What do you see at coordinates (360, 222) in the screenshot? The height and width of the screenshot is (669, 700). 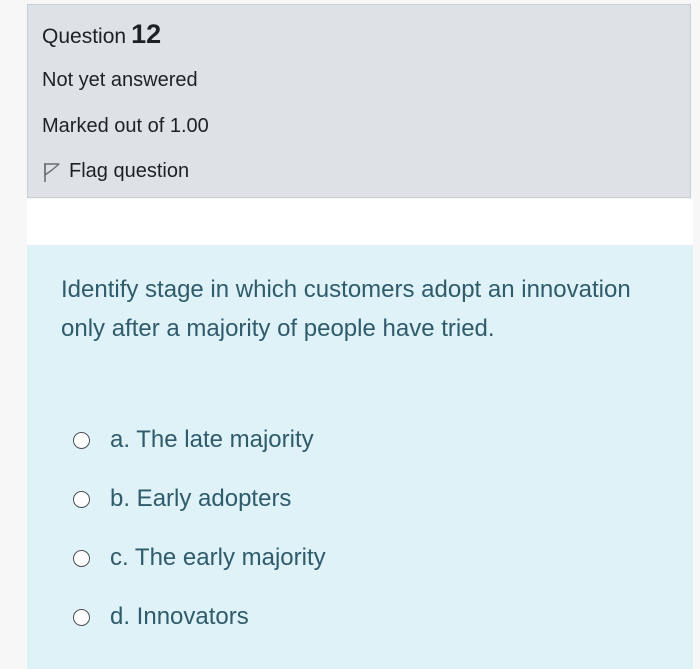 I see `spacer` at bounding box center [360, 222].